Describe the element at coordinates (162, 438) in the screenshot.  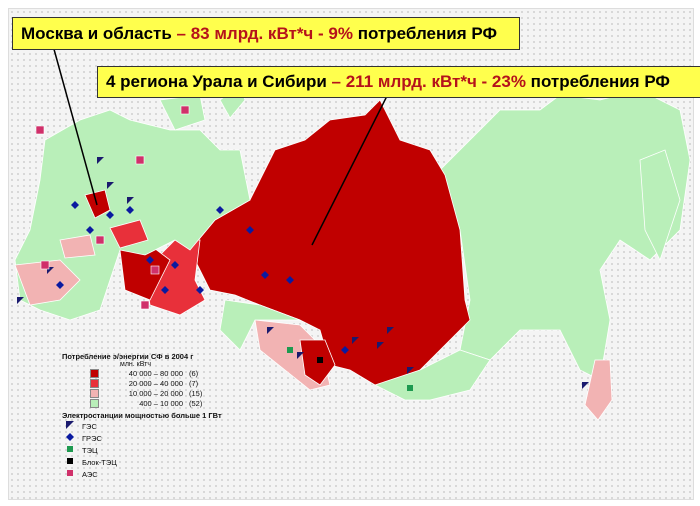
I see `legend-plant: ГРЭС` at that location.